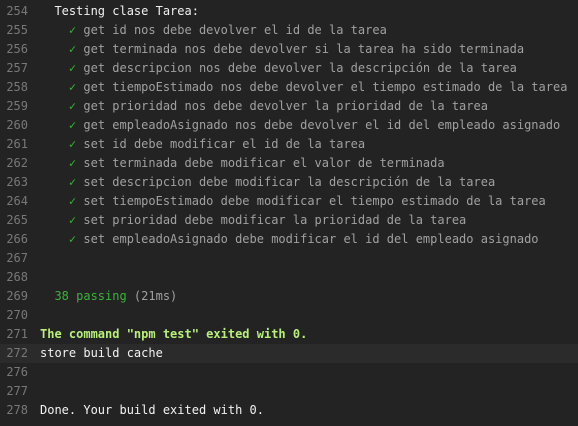 The height and width of the screenshot is (426, 578). Describe the element at coordinates (14, 372) in the screenshot. I see `line-number: 276` at that location.